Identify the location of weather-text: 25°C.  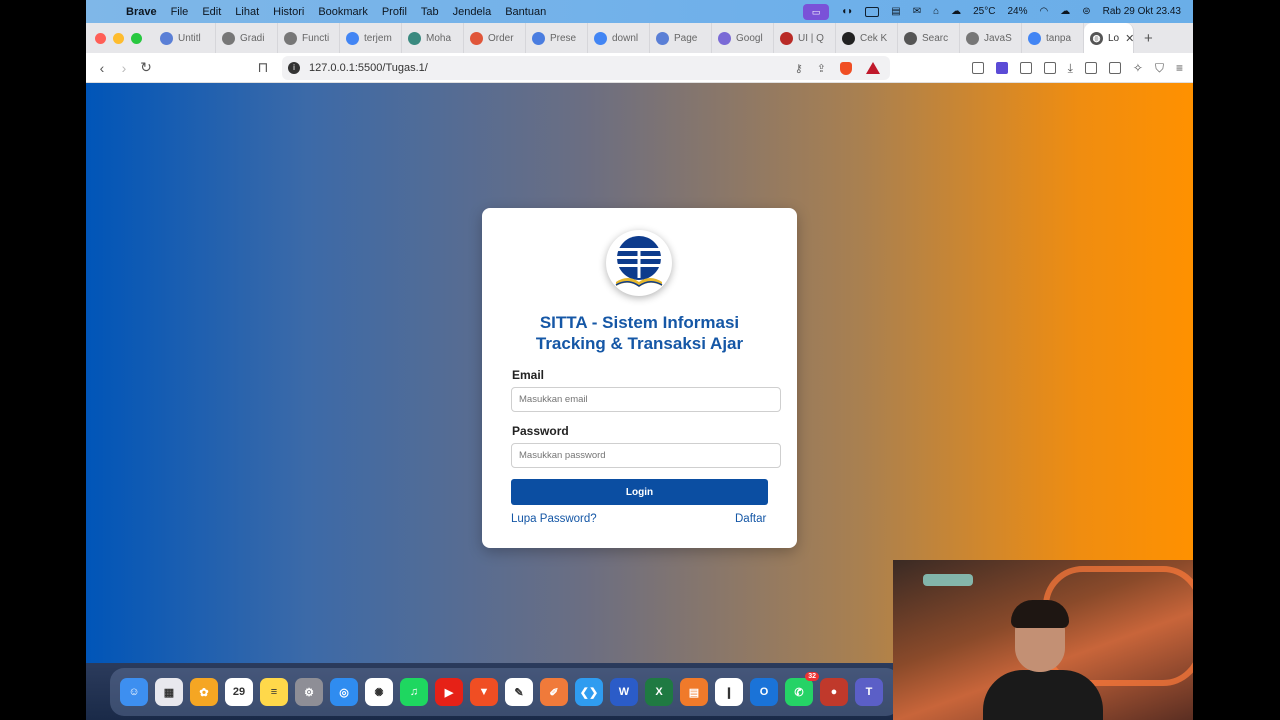
(984, 11).